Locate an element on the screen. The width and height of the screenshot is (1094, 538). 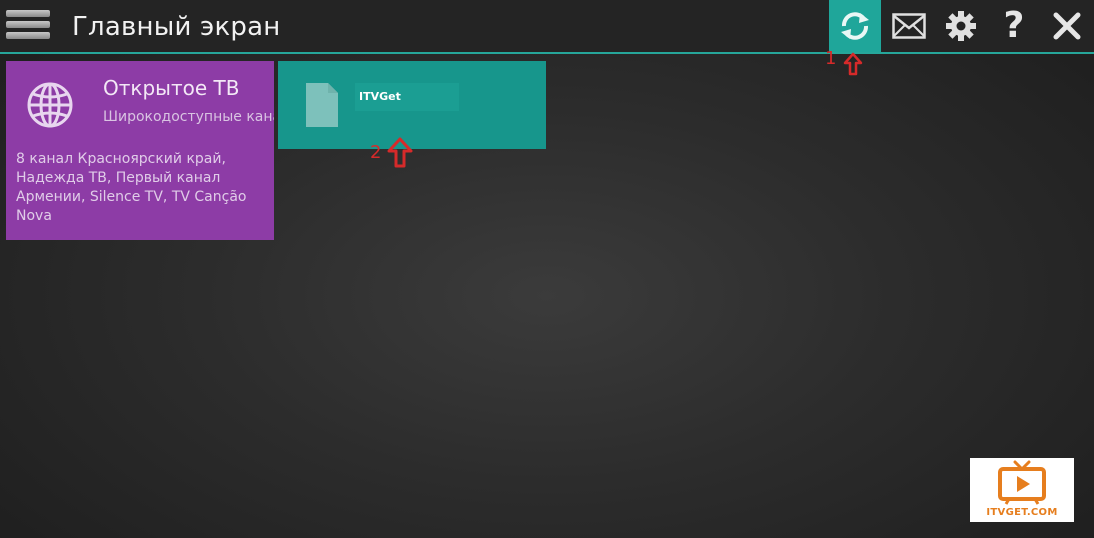
refresh-button is located at coordinates (855, 26).